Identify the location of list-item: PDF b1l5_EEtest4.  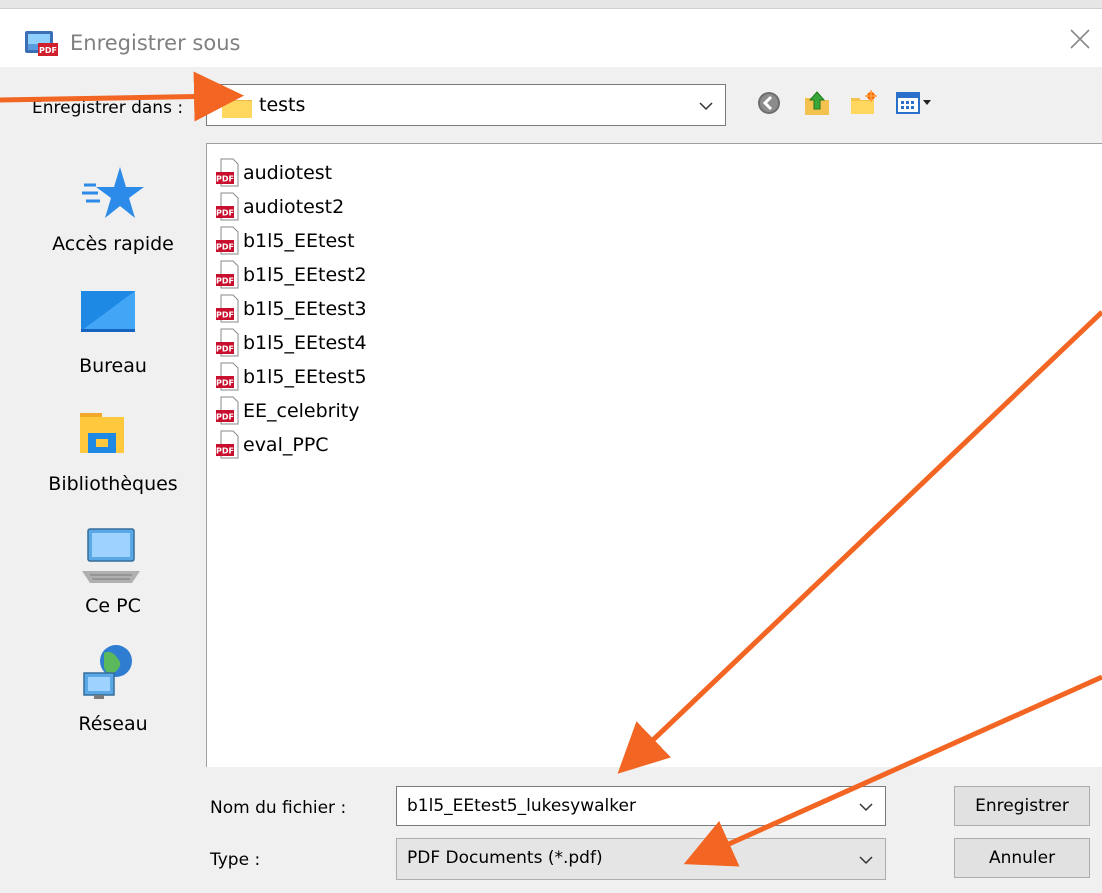
(291, 343).